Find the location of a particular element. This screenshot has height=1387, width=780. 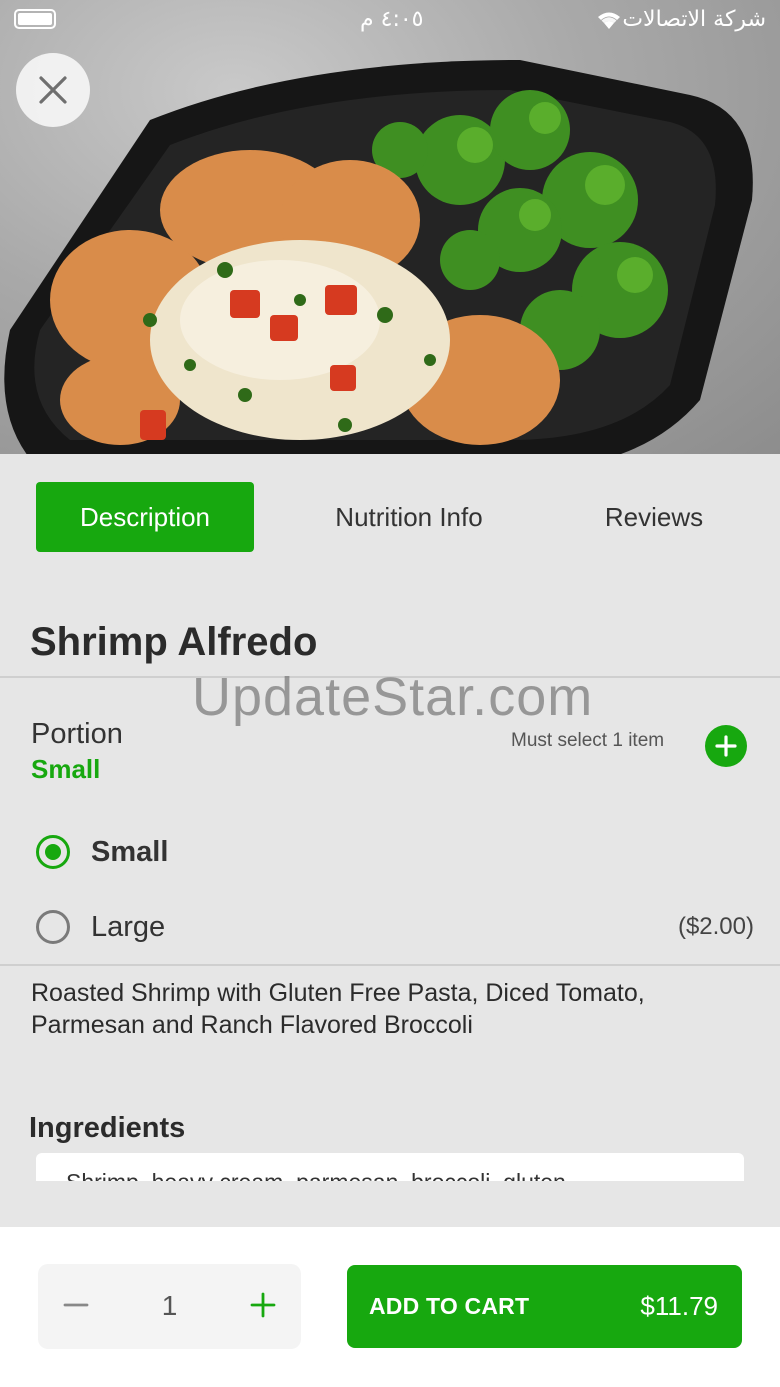

increment-button is located at coordinates (263, 1305).